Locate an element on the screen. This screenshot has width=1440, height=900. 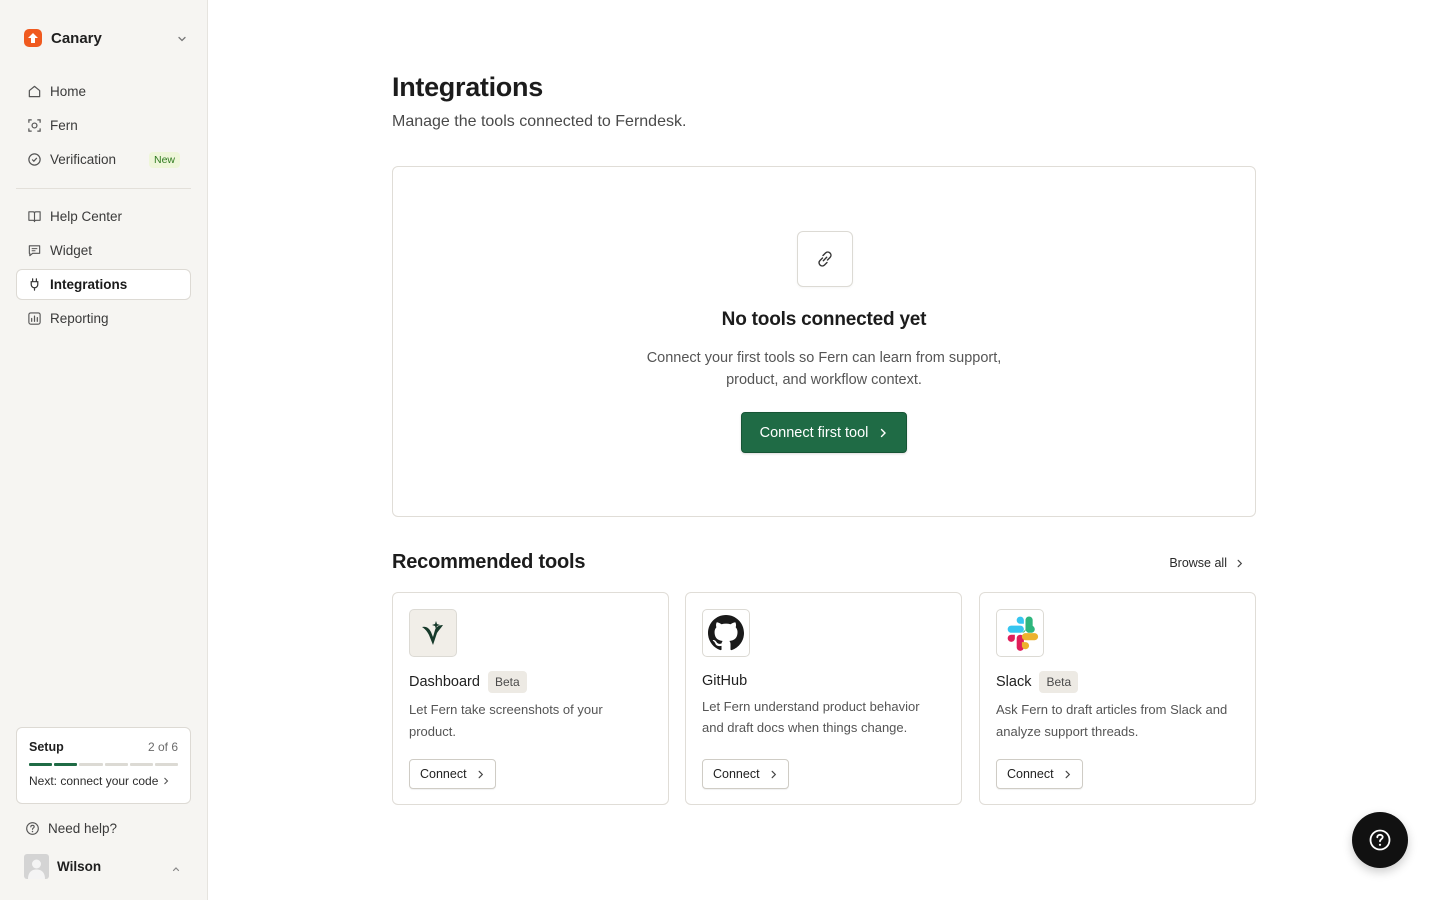
nav-item-verification: Verification New is located at coordinates (103, 159).